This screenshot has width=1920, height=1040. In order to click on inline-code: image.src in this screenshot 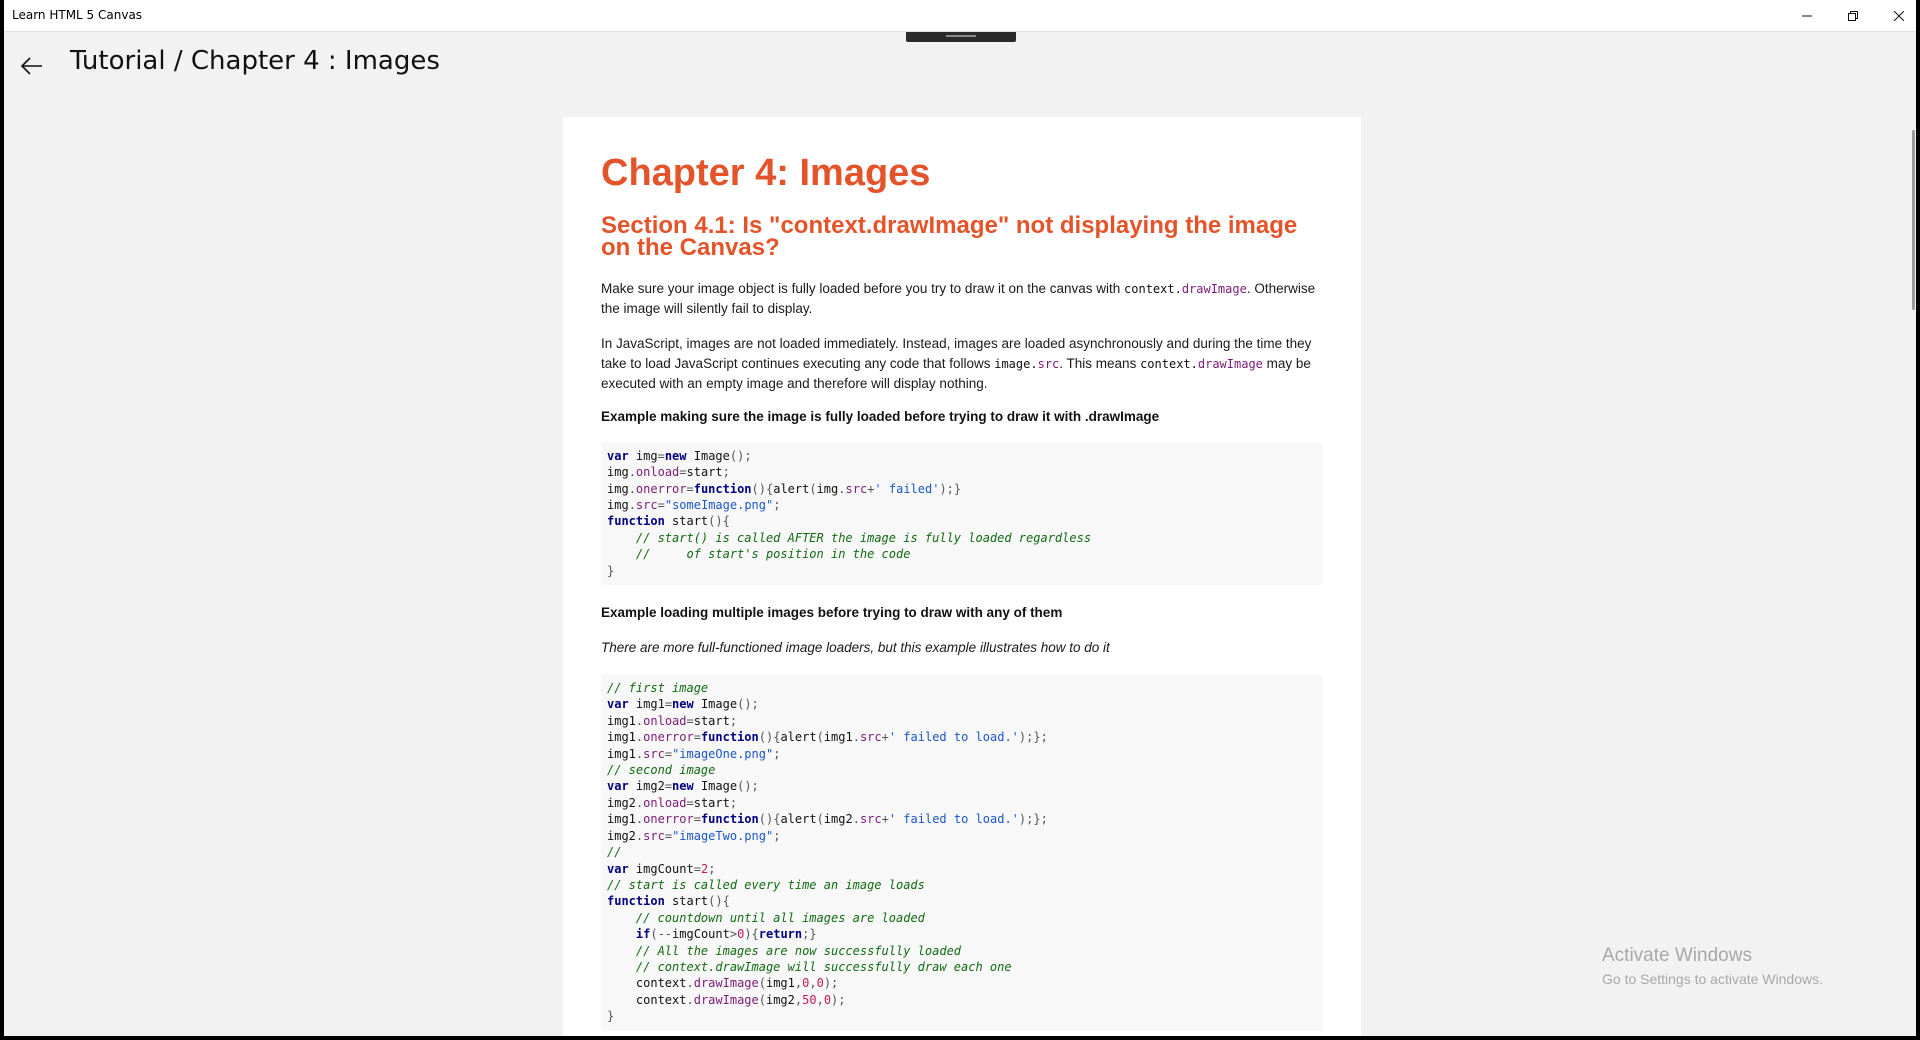, I will do `click(1026, 364)`.